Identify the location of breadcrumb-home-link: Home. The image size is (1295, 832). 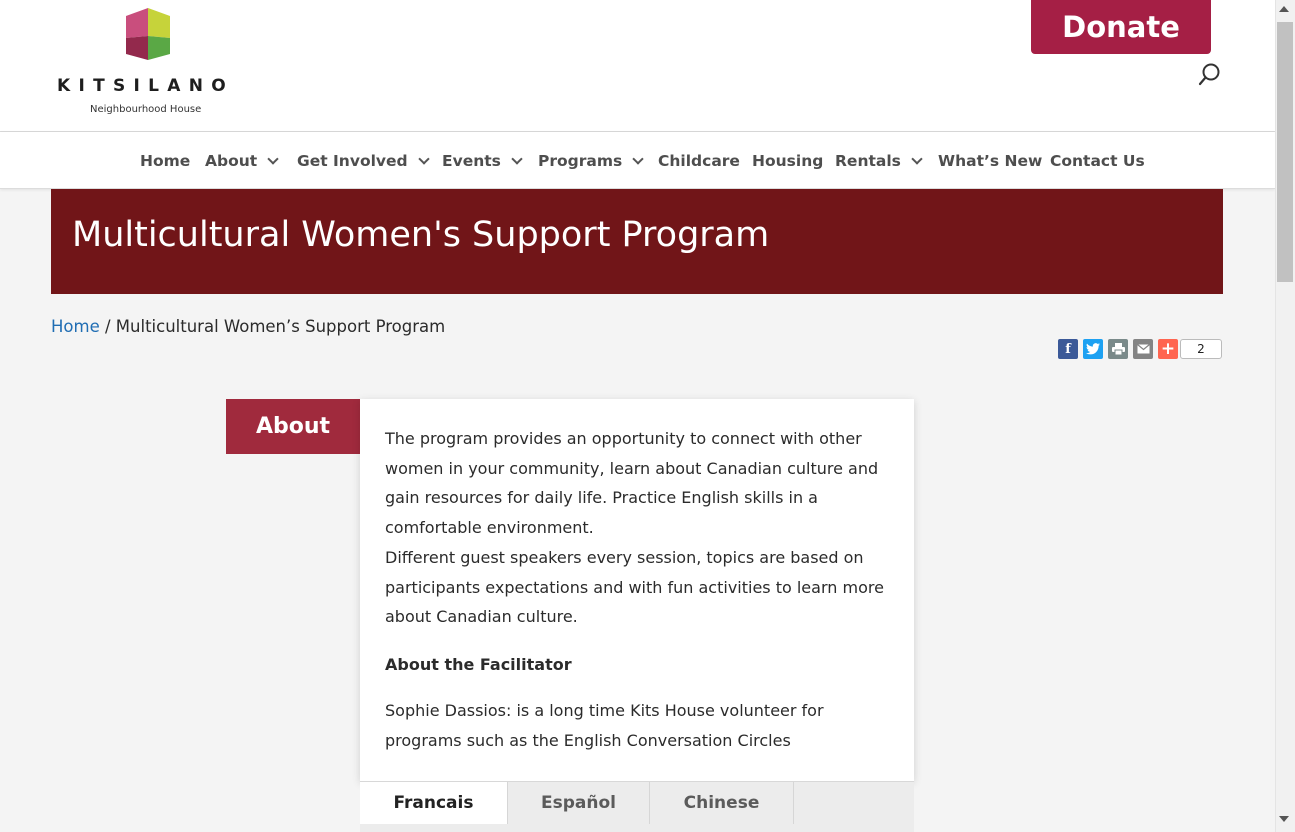
(75, 326).